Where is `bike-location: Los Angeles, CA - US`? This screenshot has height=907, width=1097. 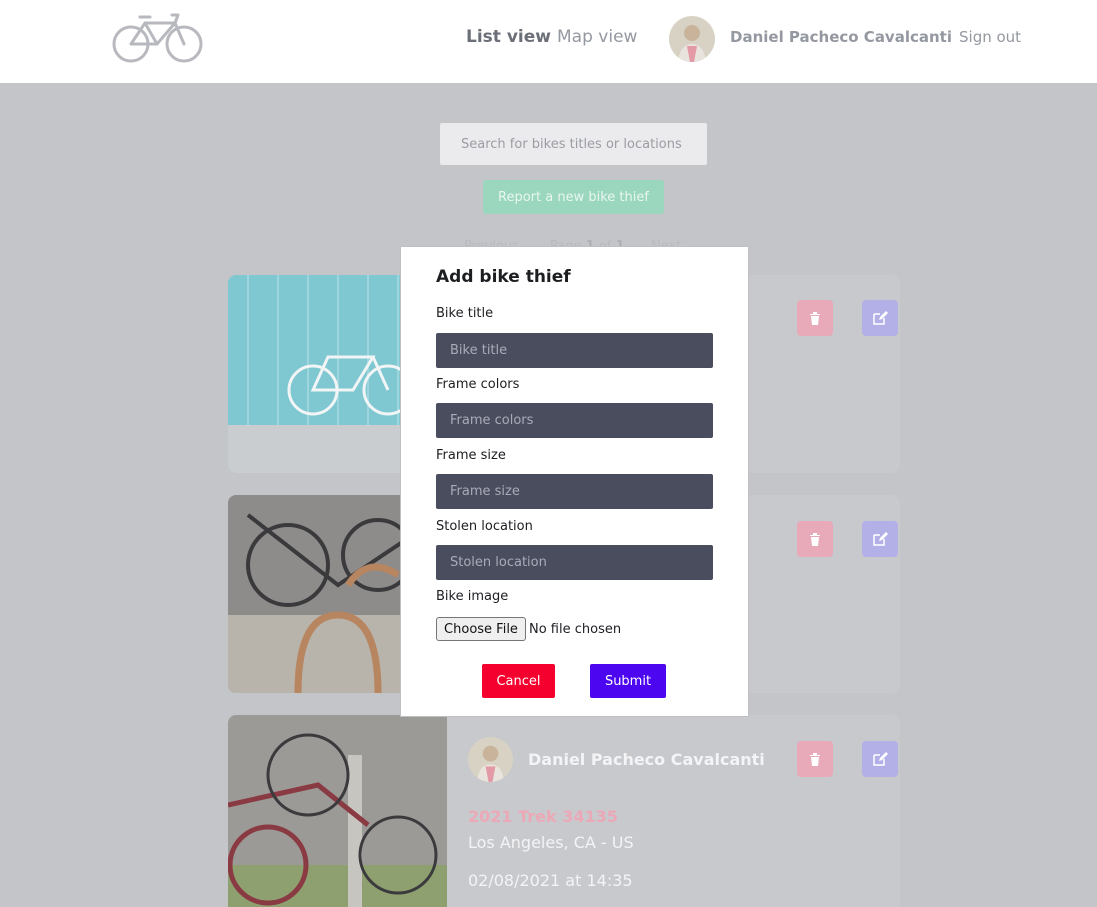
bike-location: Los Angeles, CA - US is located at coordinates (551, 842).